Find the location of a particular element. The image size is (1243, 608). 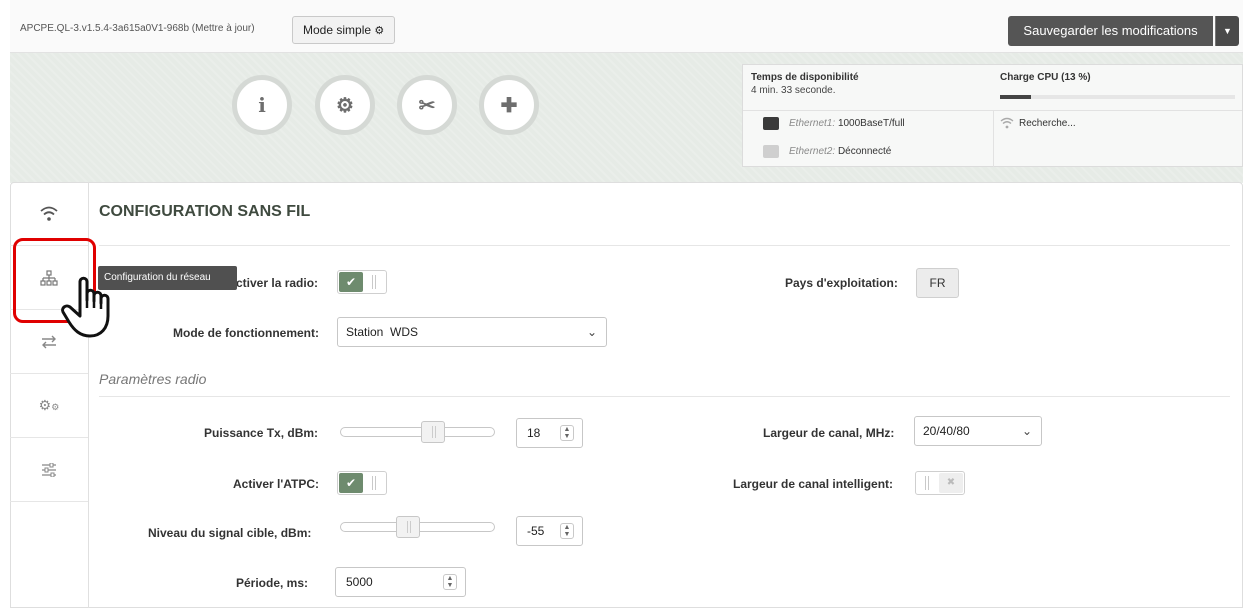

tx-power-label: Puissance Tx, dBm: is located at coordinates (261, 433).